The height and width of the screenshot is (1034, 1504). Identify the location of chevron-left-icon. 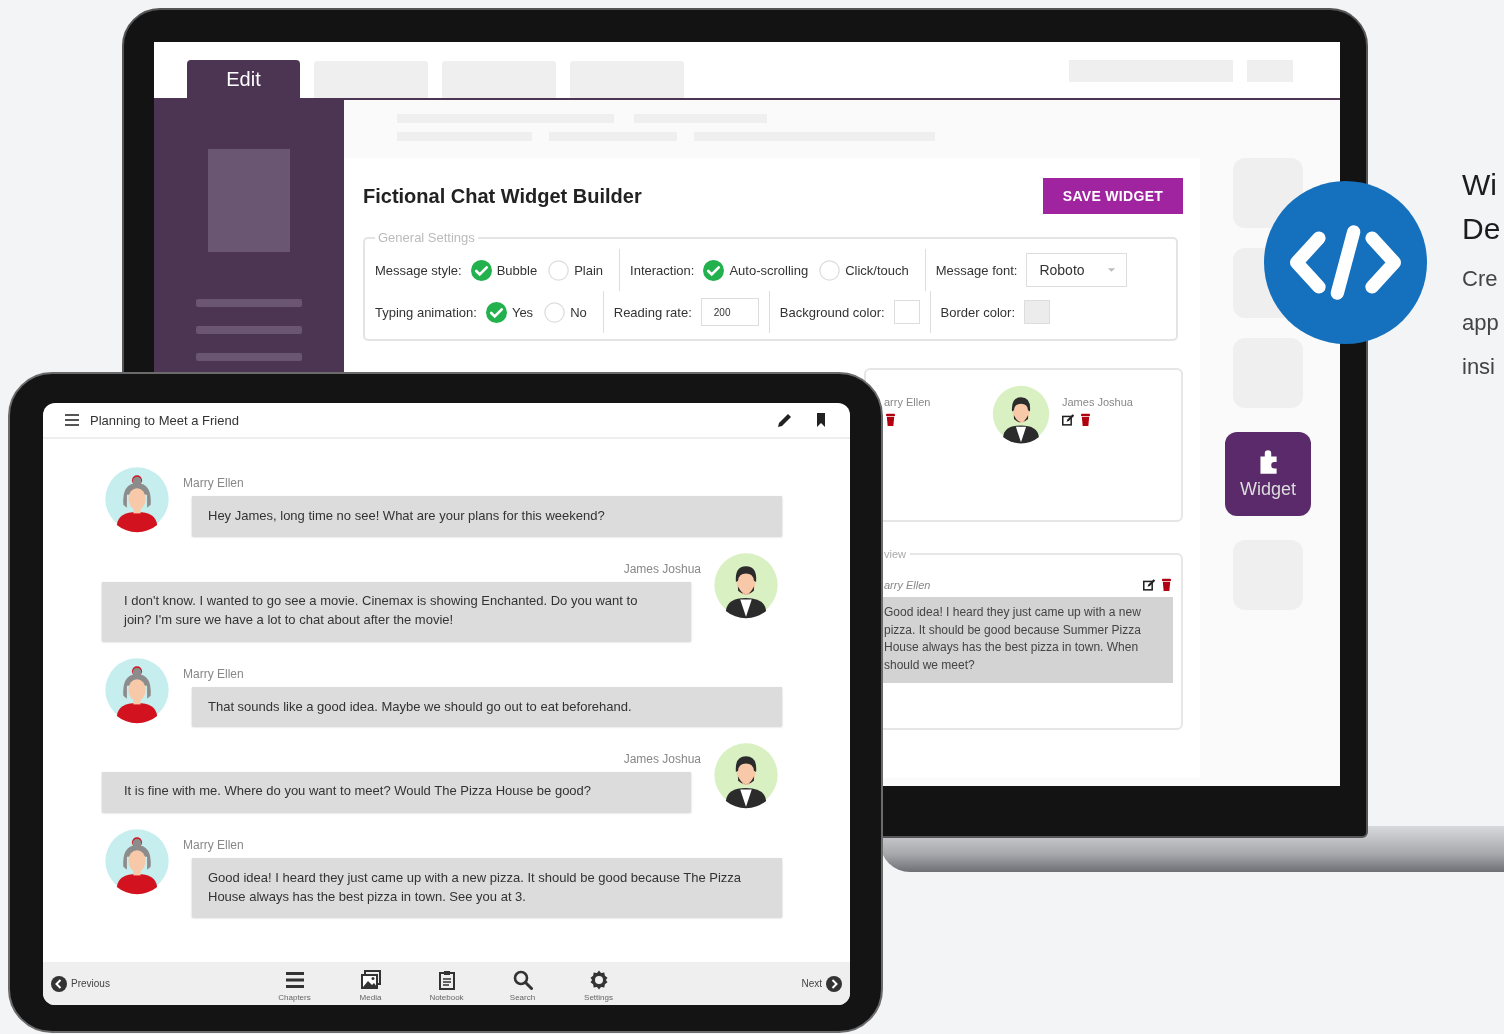
(59, 983).